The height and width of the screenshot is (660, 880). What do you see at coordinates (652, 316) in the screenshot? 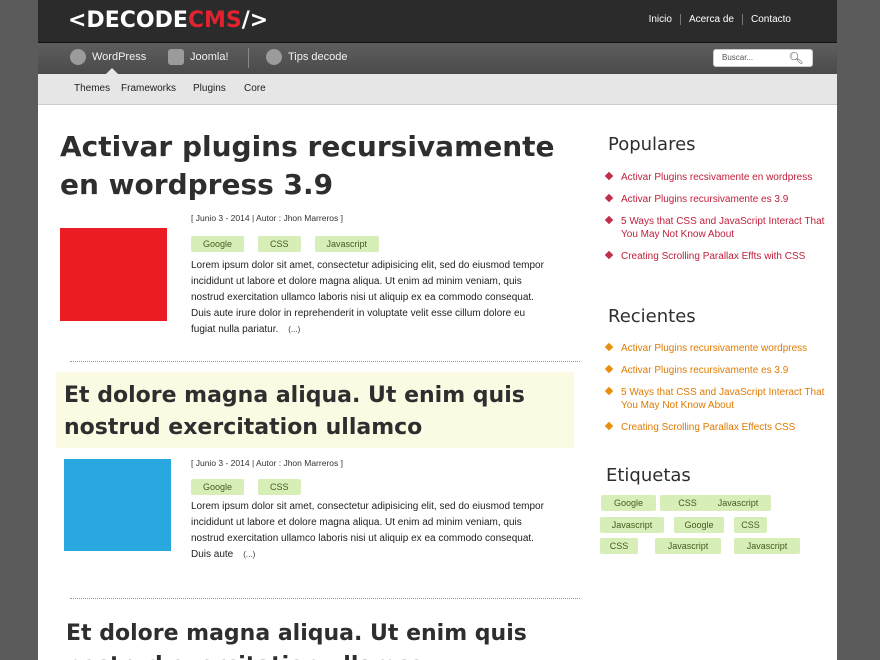
I see `recientes-title: Recientes` at bounding box center [652, 316].